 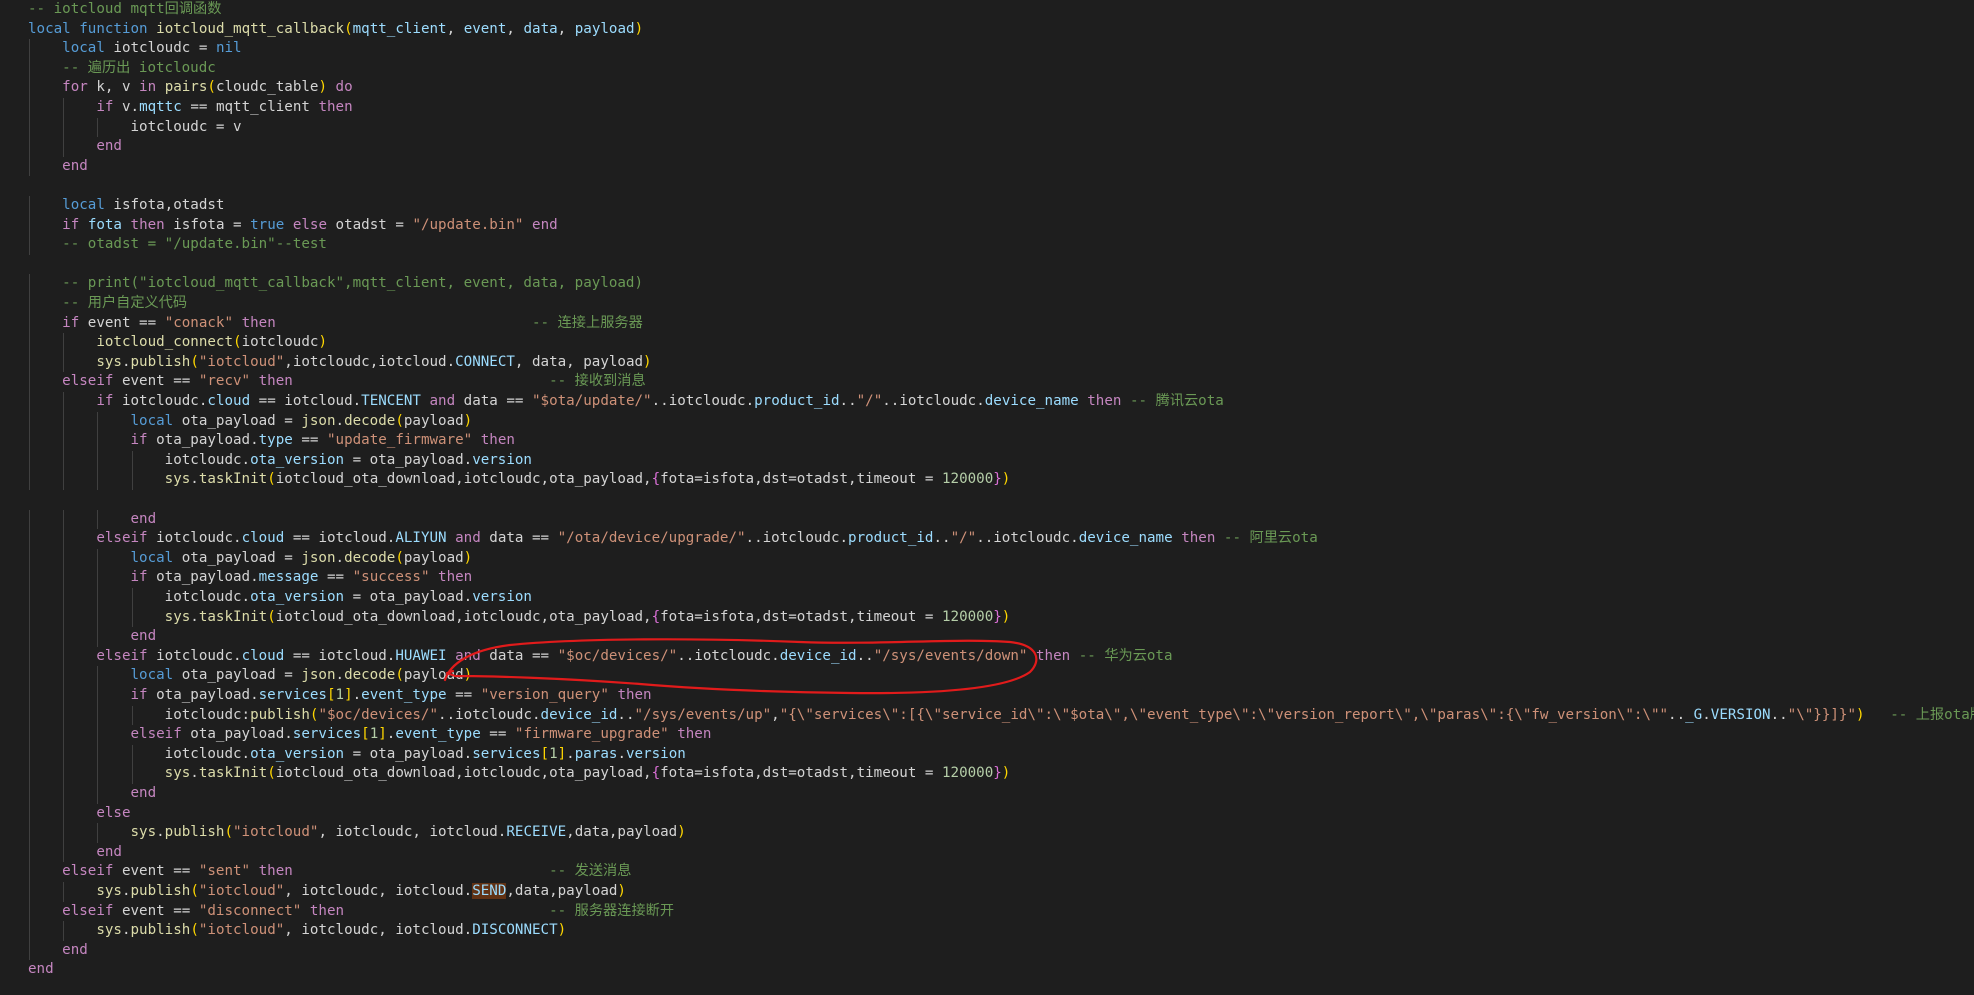 What do you see at coordinates (292, 695) in the screenshot?
I see `code-token: services` at bounding box center [292, 695].